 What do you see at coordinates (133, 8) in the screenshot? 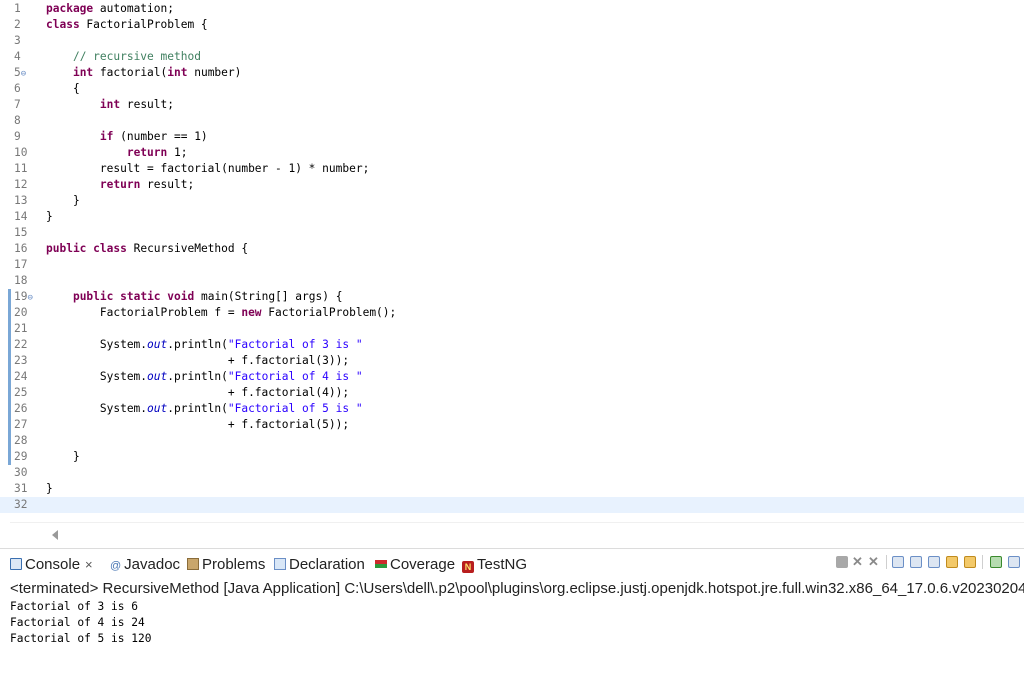
I see `code-token: automation;` at bounding box center [133, 8].